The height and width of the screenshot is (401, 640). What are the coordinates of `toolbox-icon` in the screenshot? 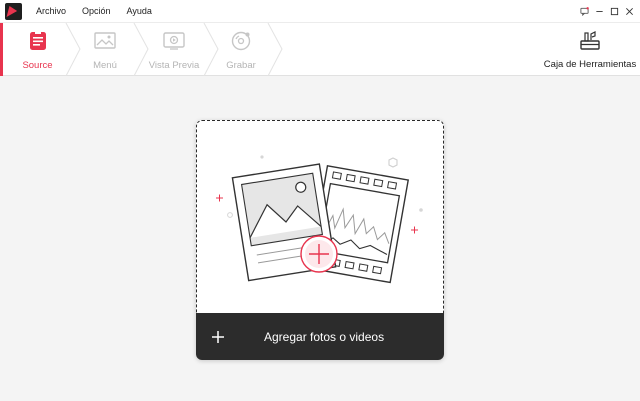 It's located at (590, 41).